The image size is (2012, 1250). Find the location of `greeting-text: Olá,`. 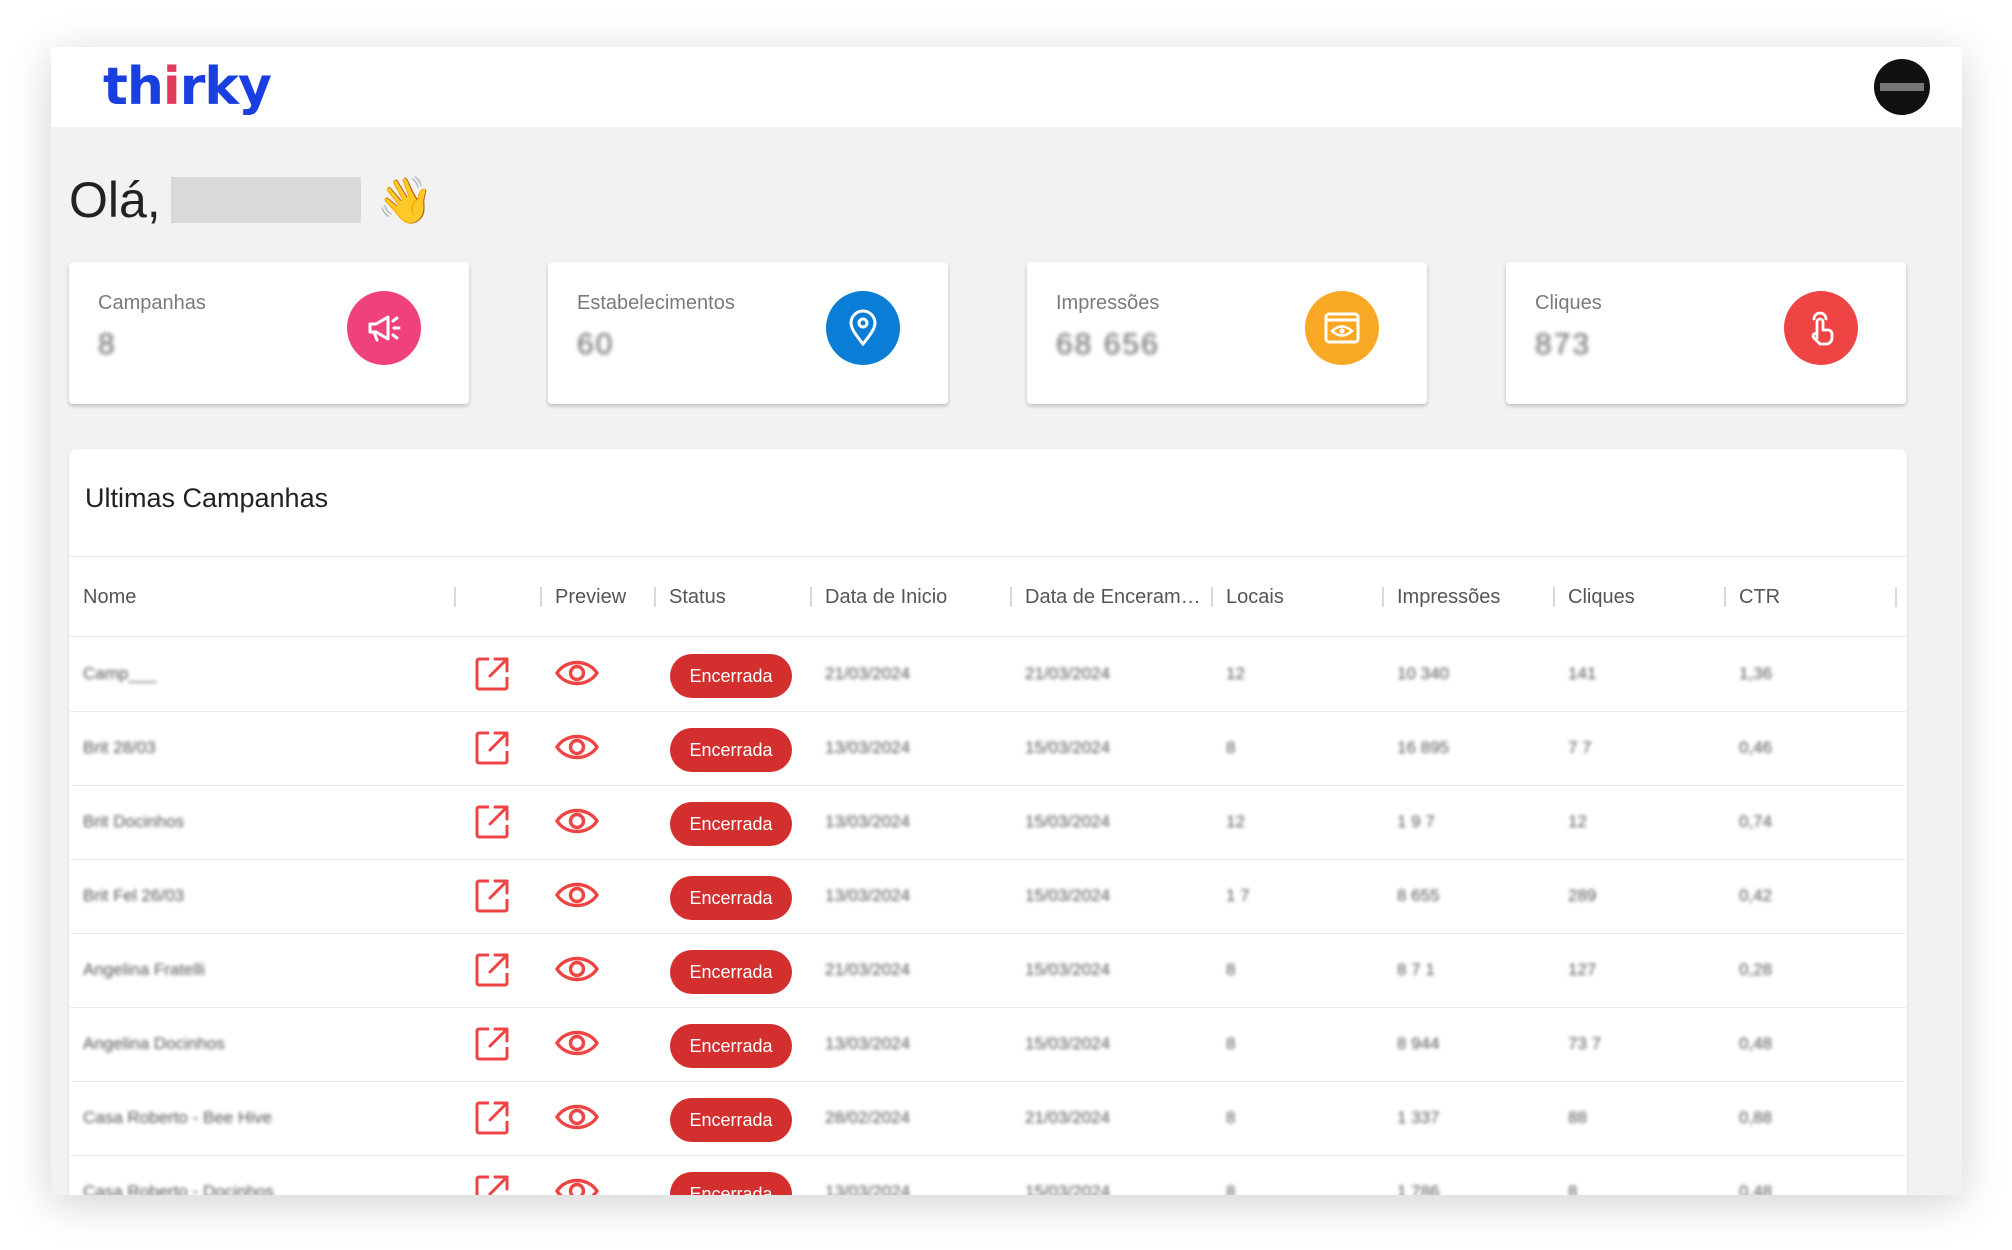

greeting-text: Olá, is located at coordinates (115, 200).